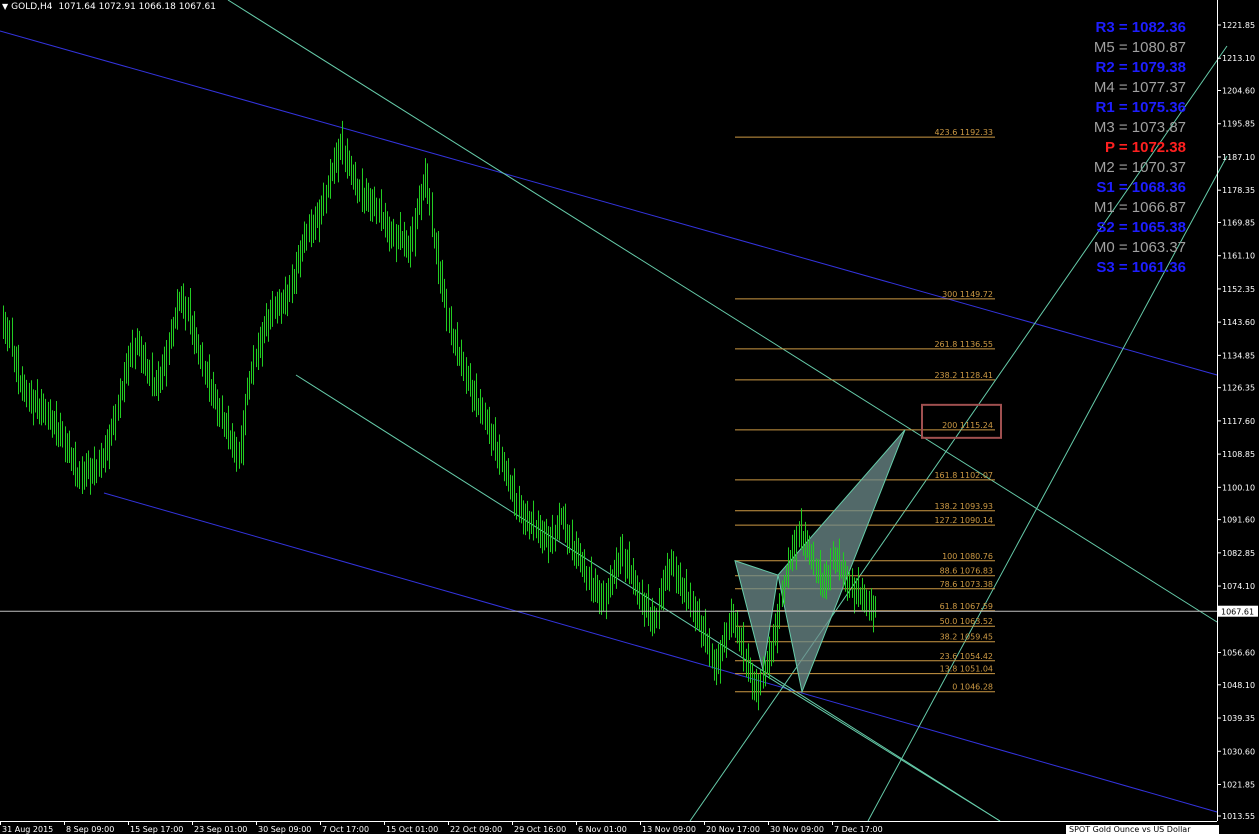 The width and height of the screenshot is (1259, 834). Describe the element at coordinates (966, 669) in the screenshot. I see `fib-level-label: 13.8 1051.04` at that location.